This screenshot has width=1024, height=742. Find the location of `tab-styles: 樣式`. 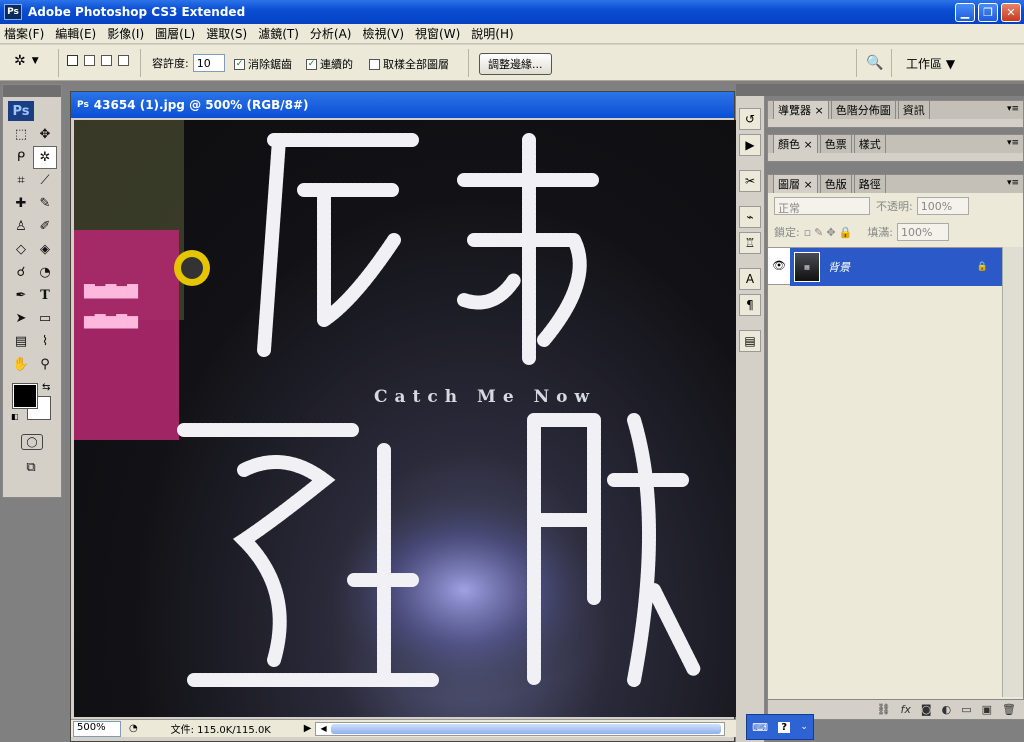

tab-styles: 樣式 is located at coordinates (869, 143).